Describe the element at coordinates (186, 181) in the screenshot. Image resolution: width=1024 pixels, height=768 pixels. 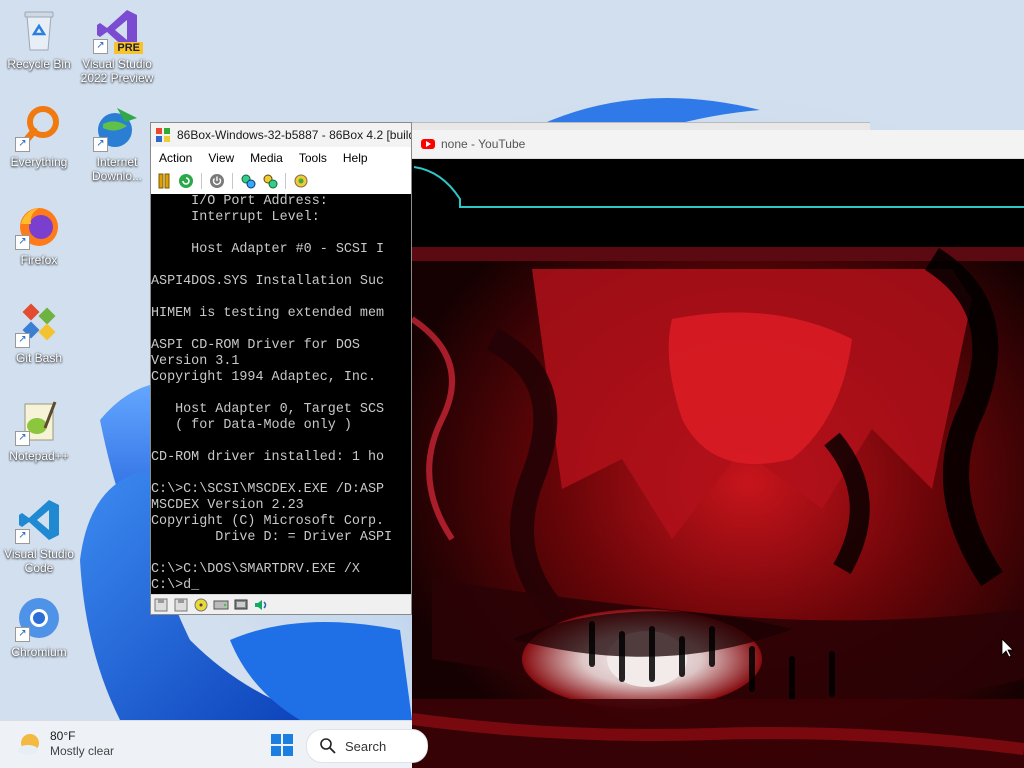
I see `reset-icon` at that location.